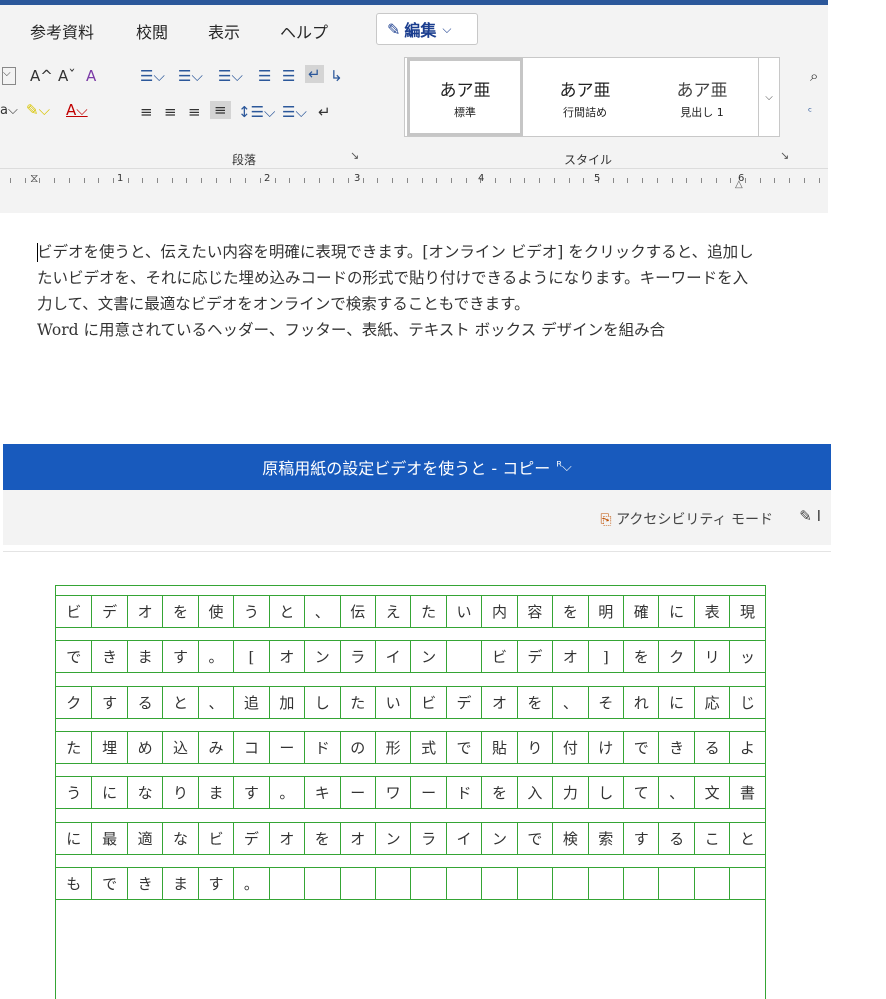 The height and width of the screenshot is (999, 886). Describe the element at coordinates (414, 179) in the screenshot. I see `horizontal-ruler: 1 2 3 4 5 6 ⧖ △` at that location.